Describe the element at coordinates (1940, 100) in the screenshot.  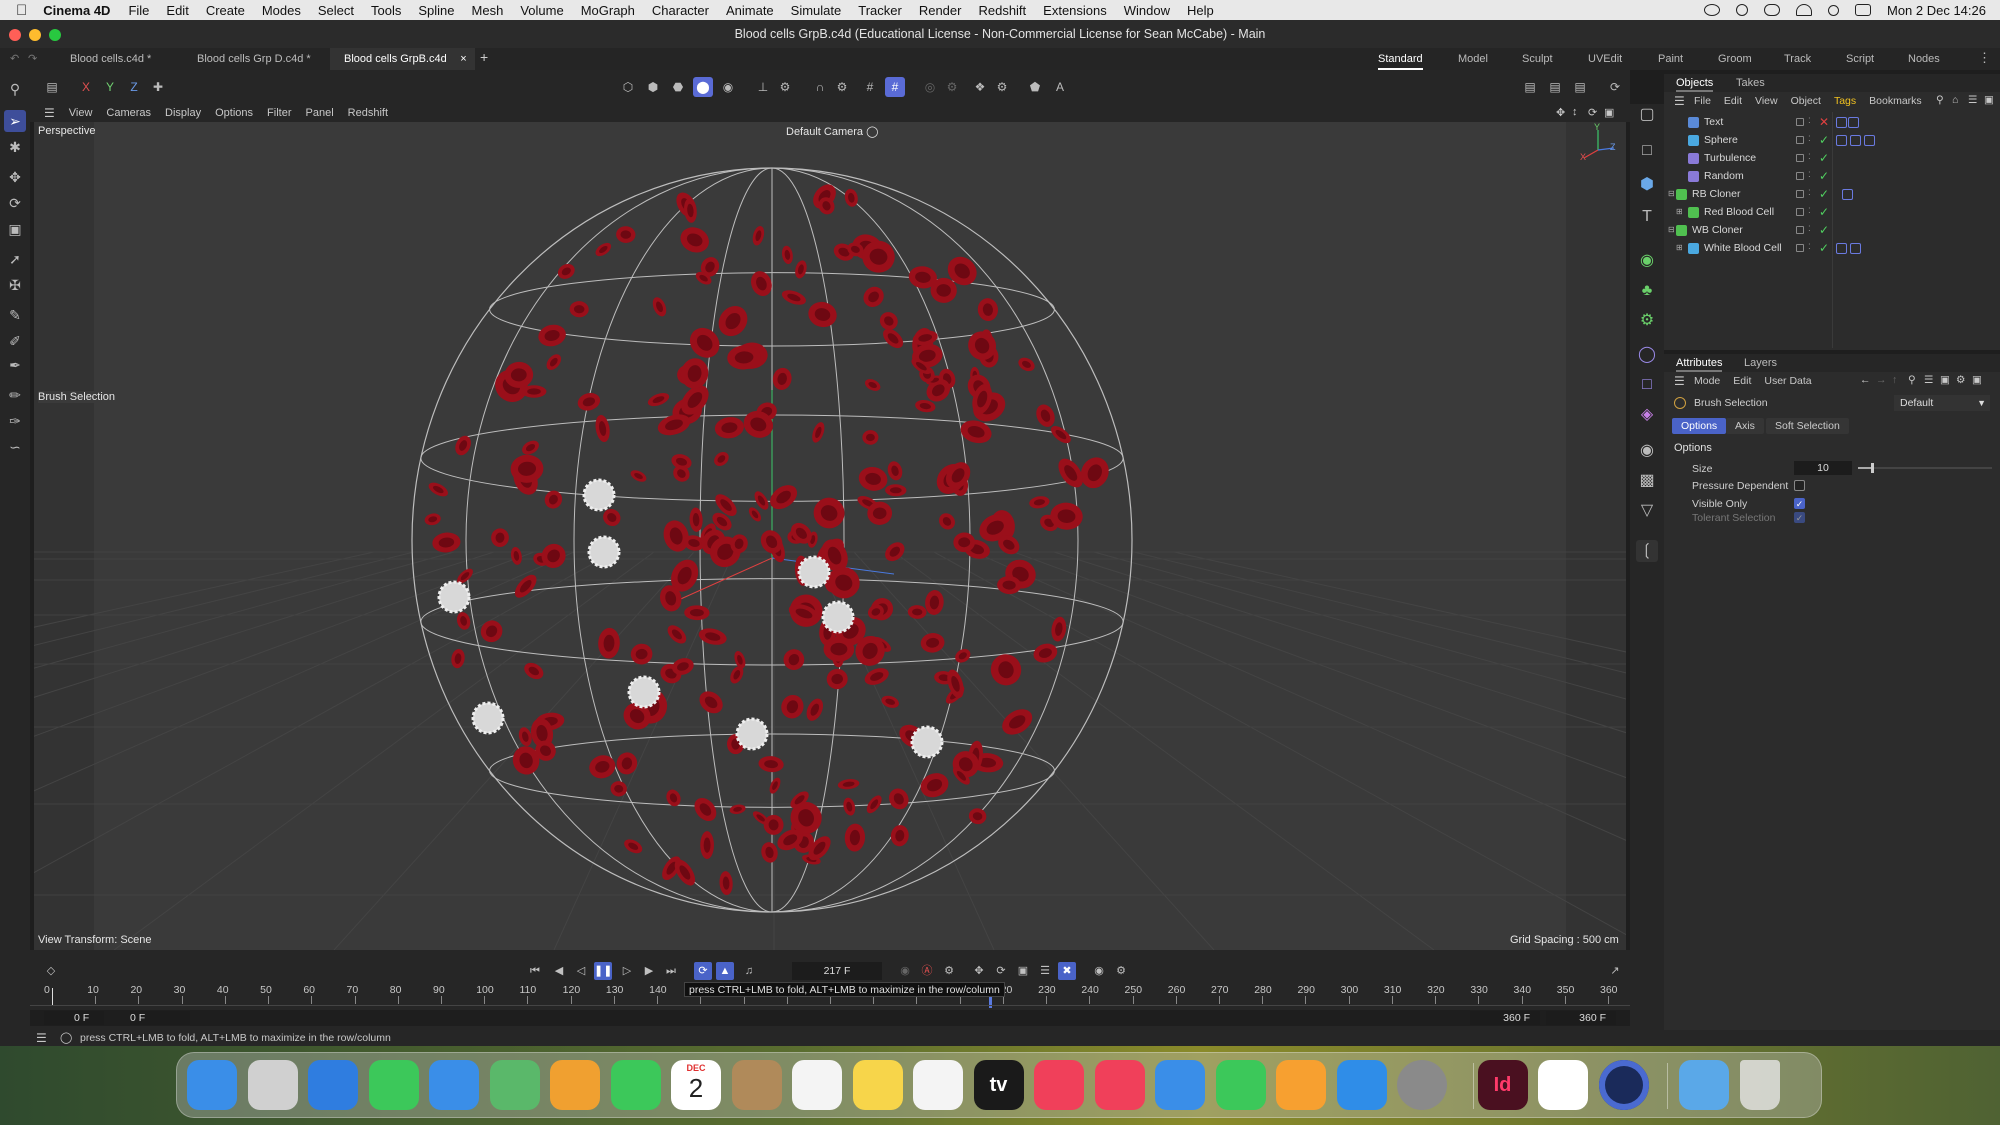
I see `search-objects-icon: ⚲` at that location.